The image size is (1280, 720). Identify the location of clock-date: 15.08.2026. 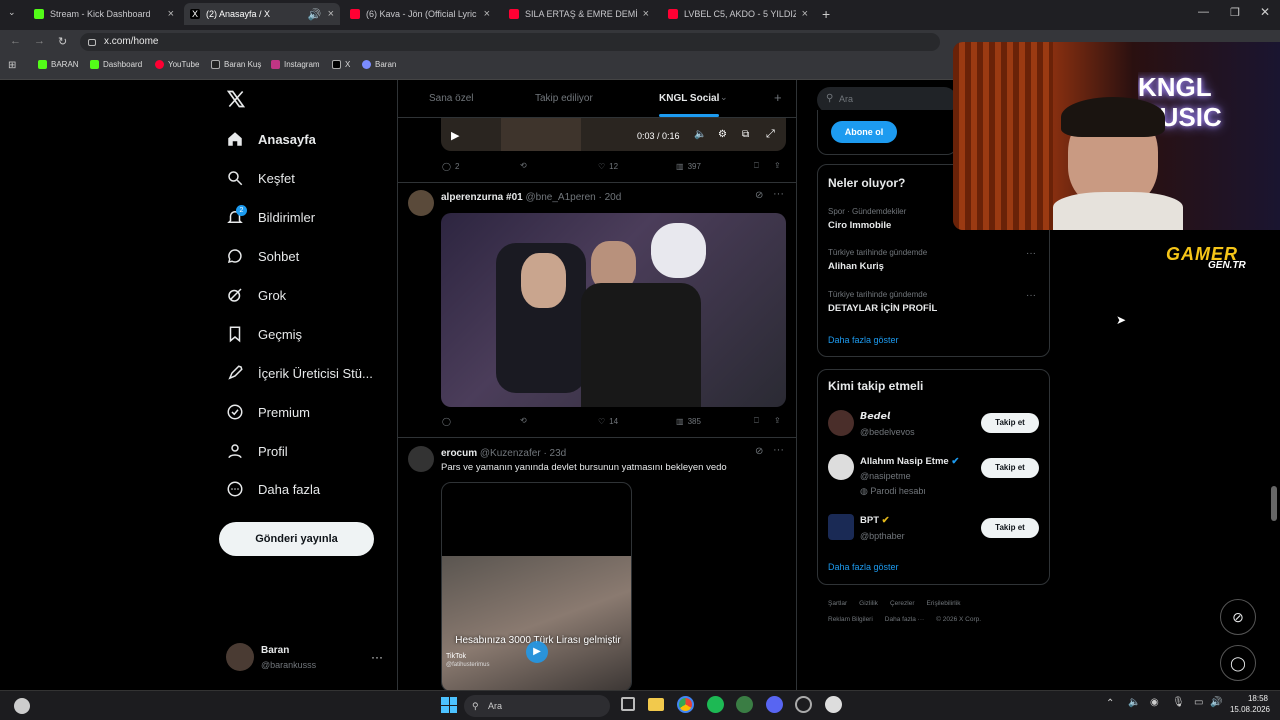
(1247, 709).